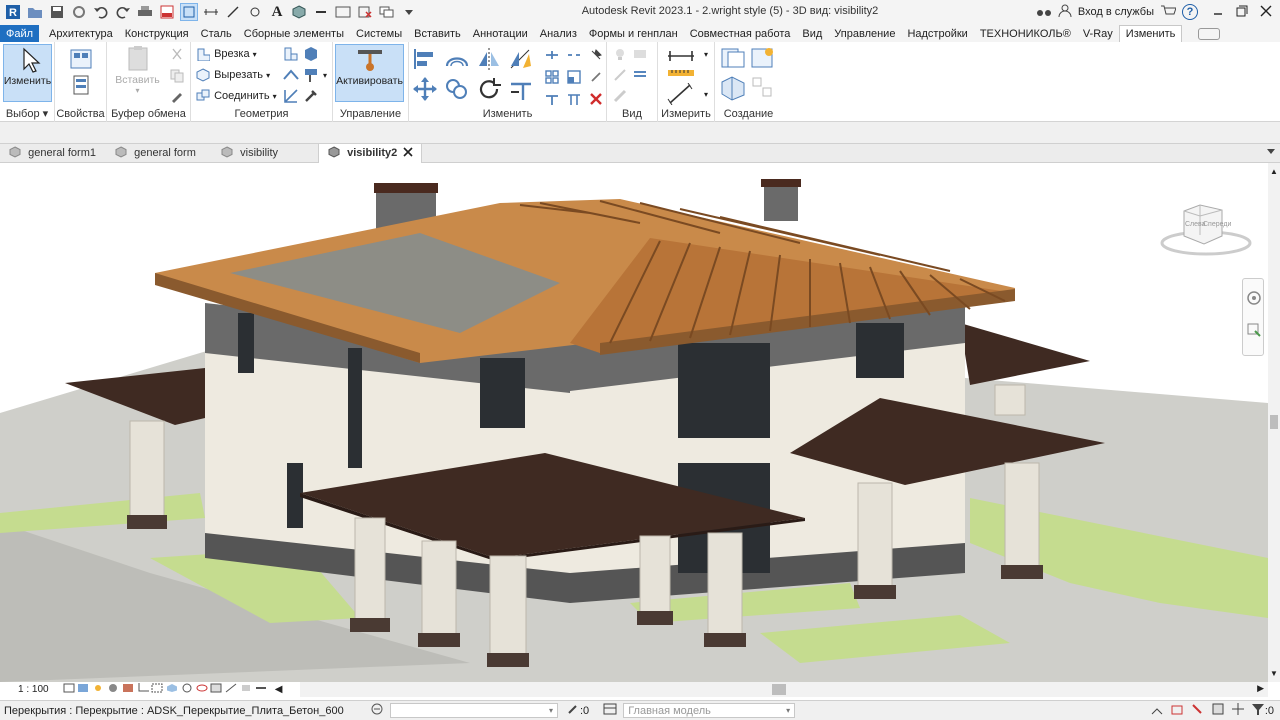 This screenshot has width=1280, height=720. I want to click on sun-path-icon, so click(98, 689).